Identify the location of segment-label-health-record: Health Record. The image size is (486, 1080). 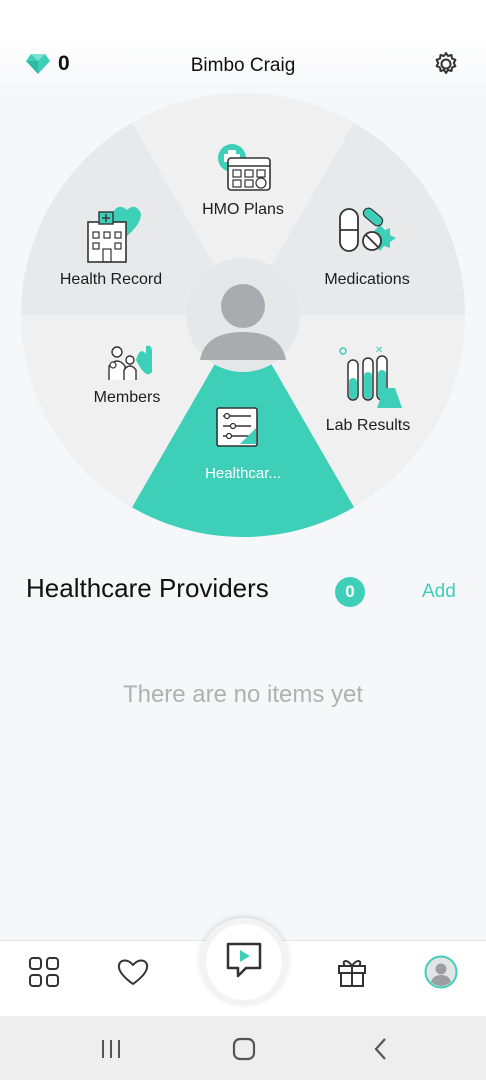
(111, 279).